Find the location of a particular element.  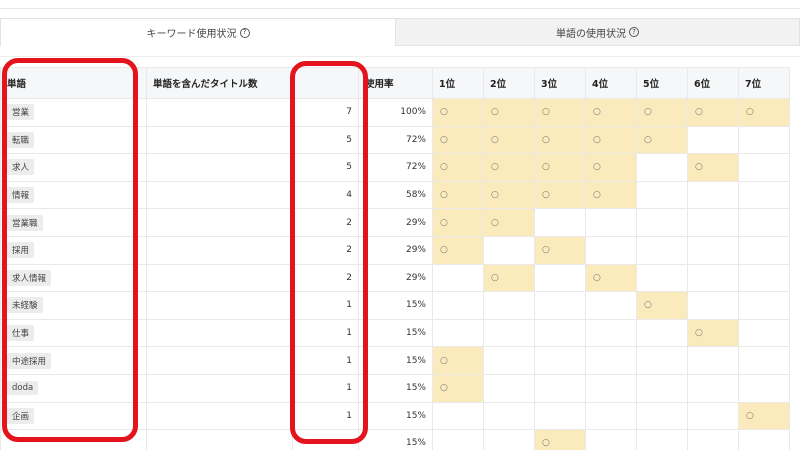

tab-word-usage-label: 単語の使用状況 is located at coordinates (591, 34).